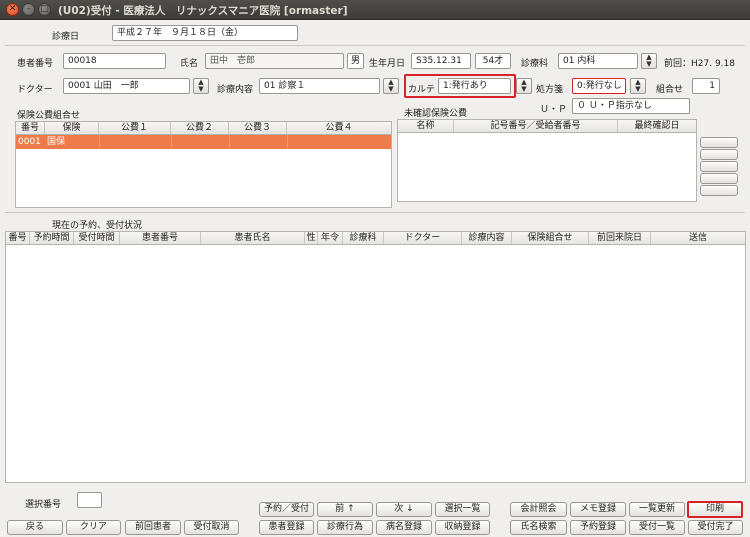  I want to click on karte-label: カルテ, so click(422, 90).